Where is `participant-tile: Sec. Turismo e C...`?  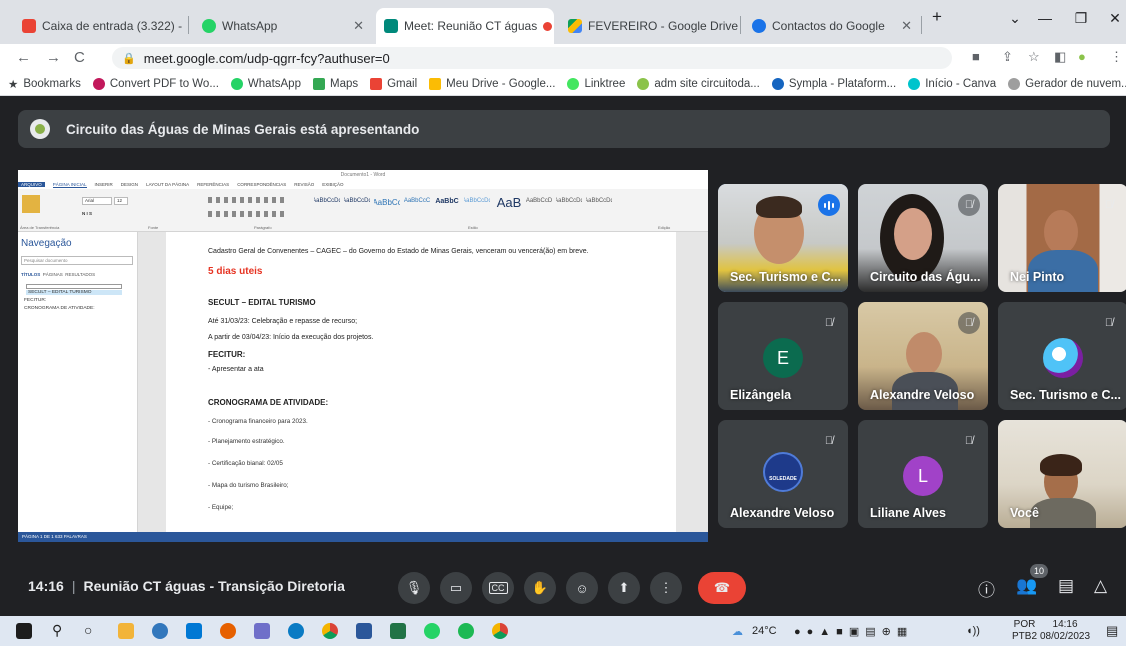
participant-tile: Sec. Turismo e C... is located at coordinates (783, 238).